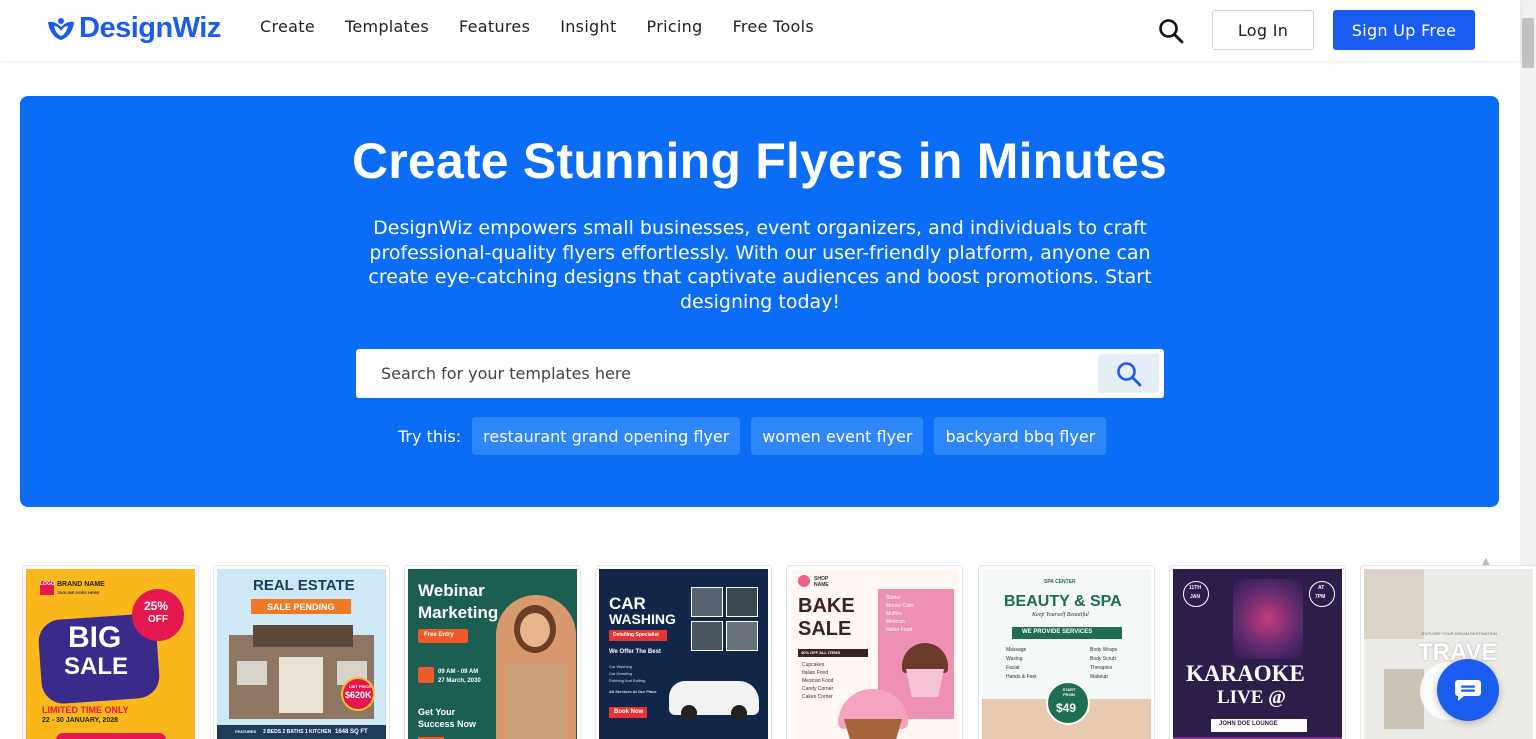 The height and width of the screenshot is (739, 1536). I want to click on menu-item: Cakes Corner, so click(817, 697).